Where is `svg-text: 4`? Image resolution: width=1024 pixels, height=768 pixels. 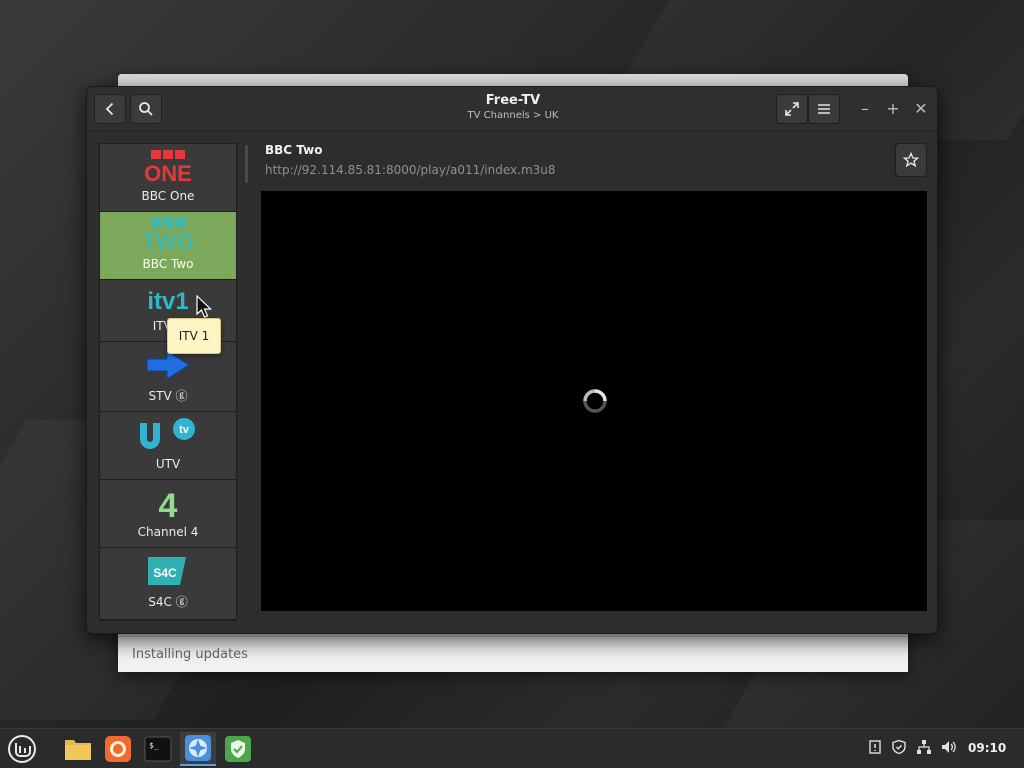 svg-text: 4 is located at coordinates (168, 504).